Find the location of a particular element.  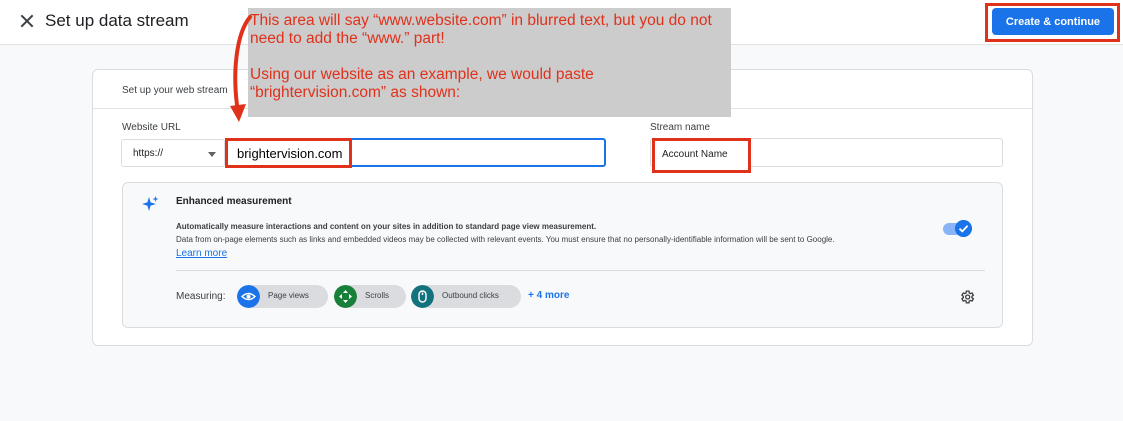

protocol-select: https:// is located at coordinates (173, 153).